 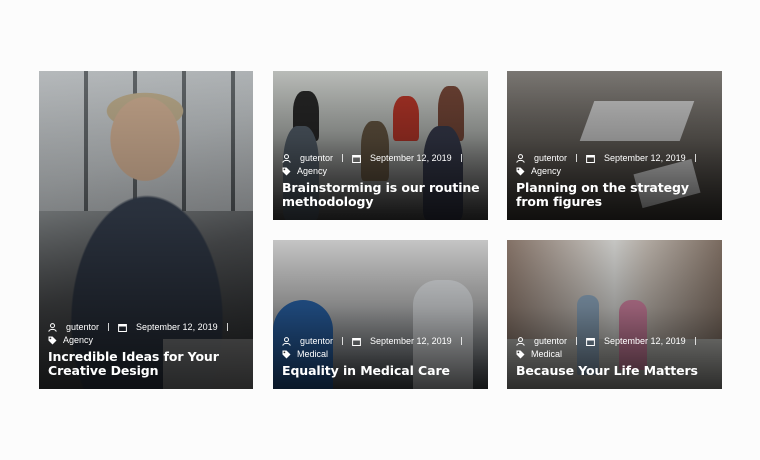 What do you see at coordinates (615, 195) in the screenshot?
I see `post-title: Planning on the strategy from figures` at bounding box center [615, 195].